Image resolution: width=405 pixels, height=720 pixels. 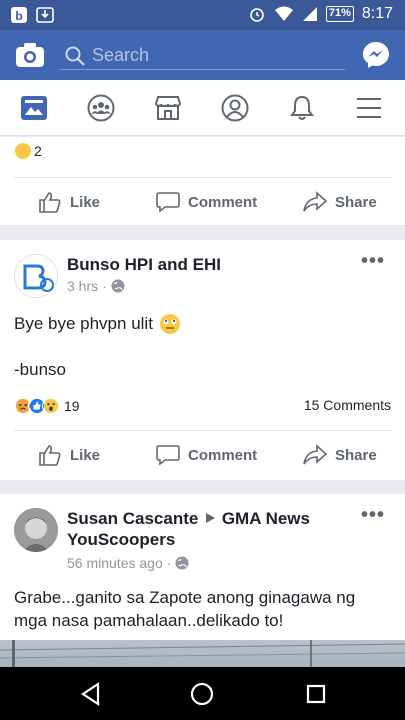 I want to click on tab-bar, so click(x=202, y=108).